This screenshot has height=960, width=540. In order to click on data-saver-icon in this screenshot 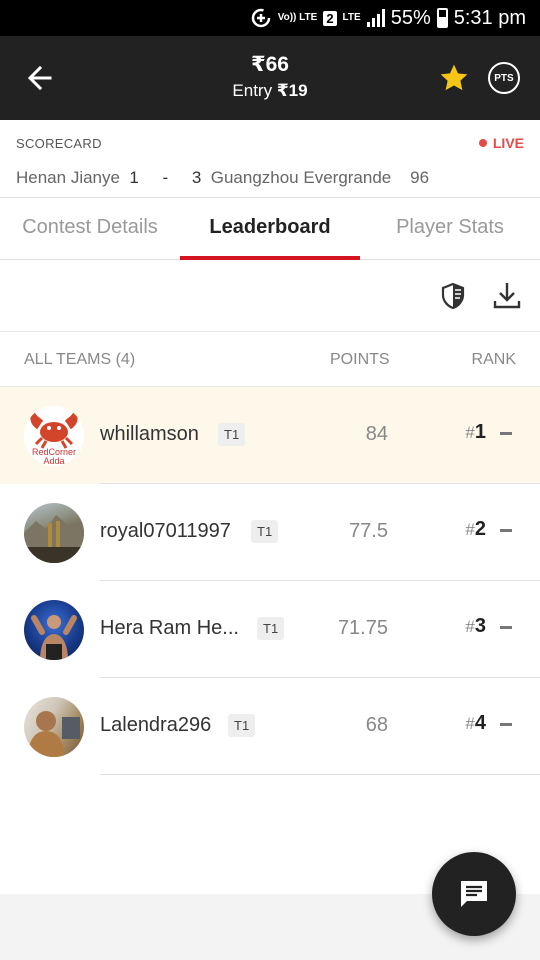, I will do `click(260, 18)`.